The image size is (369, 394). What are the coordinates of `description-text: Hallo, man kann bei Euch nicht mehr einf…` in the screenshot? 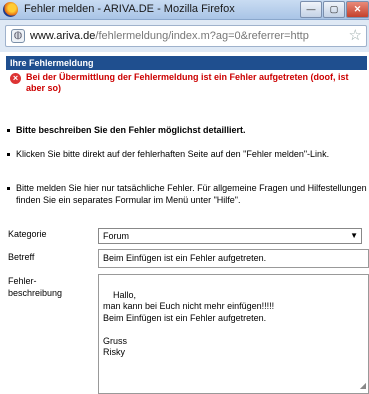 It's located at (189, 323).